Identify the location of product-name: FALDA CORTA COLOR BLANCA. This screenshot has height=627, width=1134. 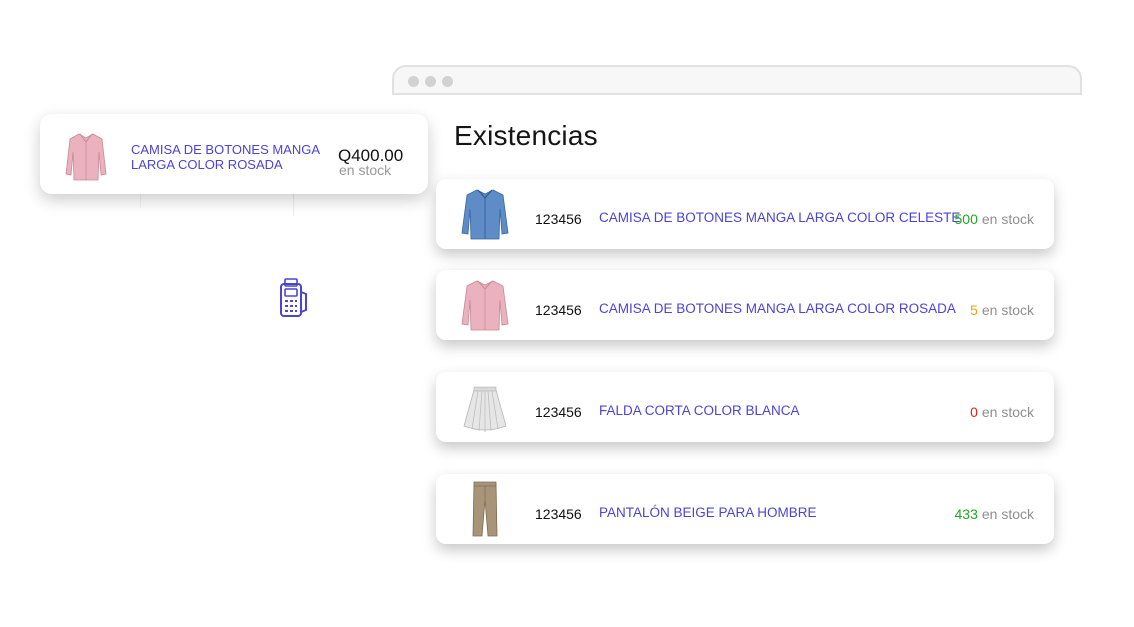
(699, 410).